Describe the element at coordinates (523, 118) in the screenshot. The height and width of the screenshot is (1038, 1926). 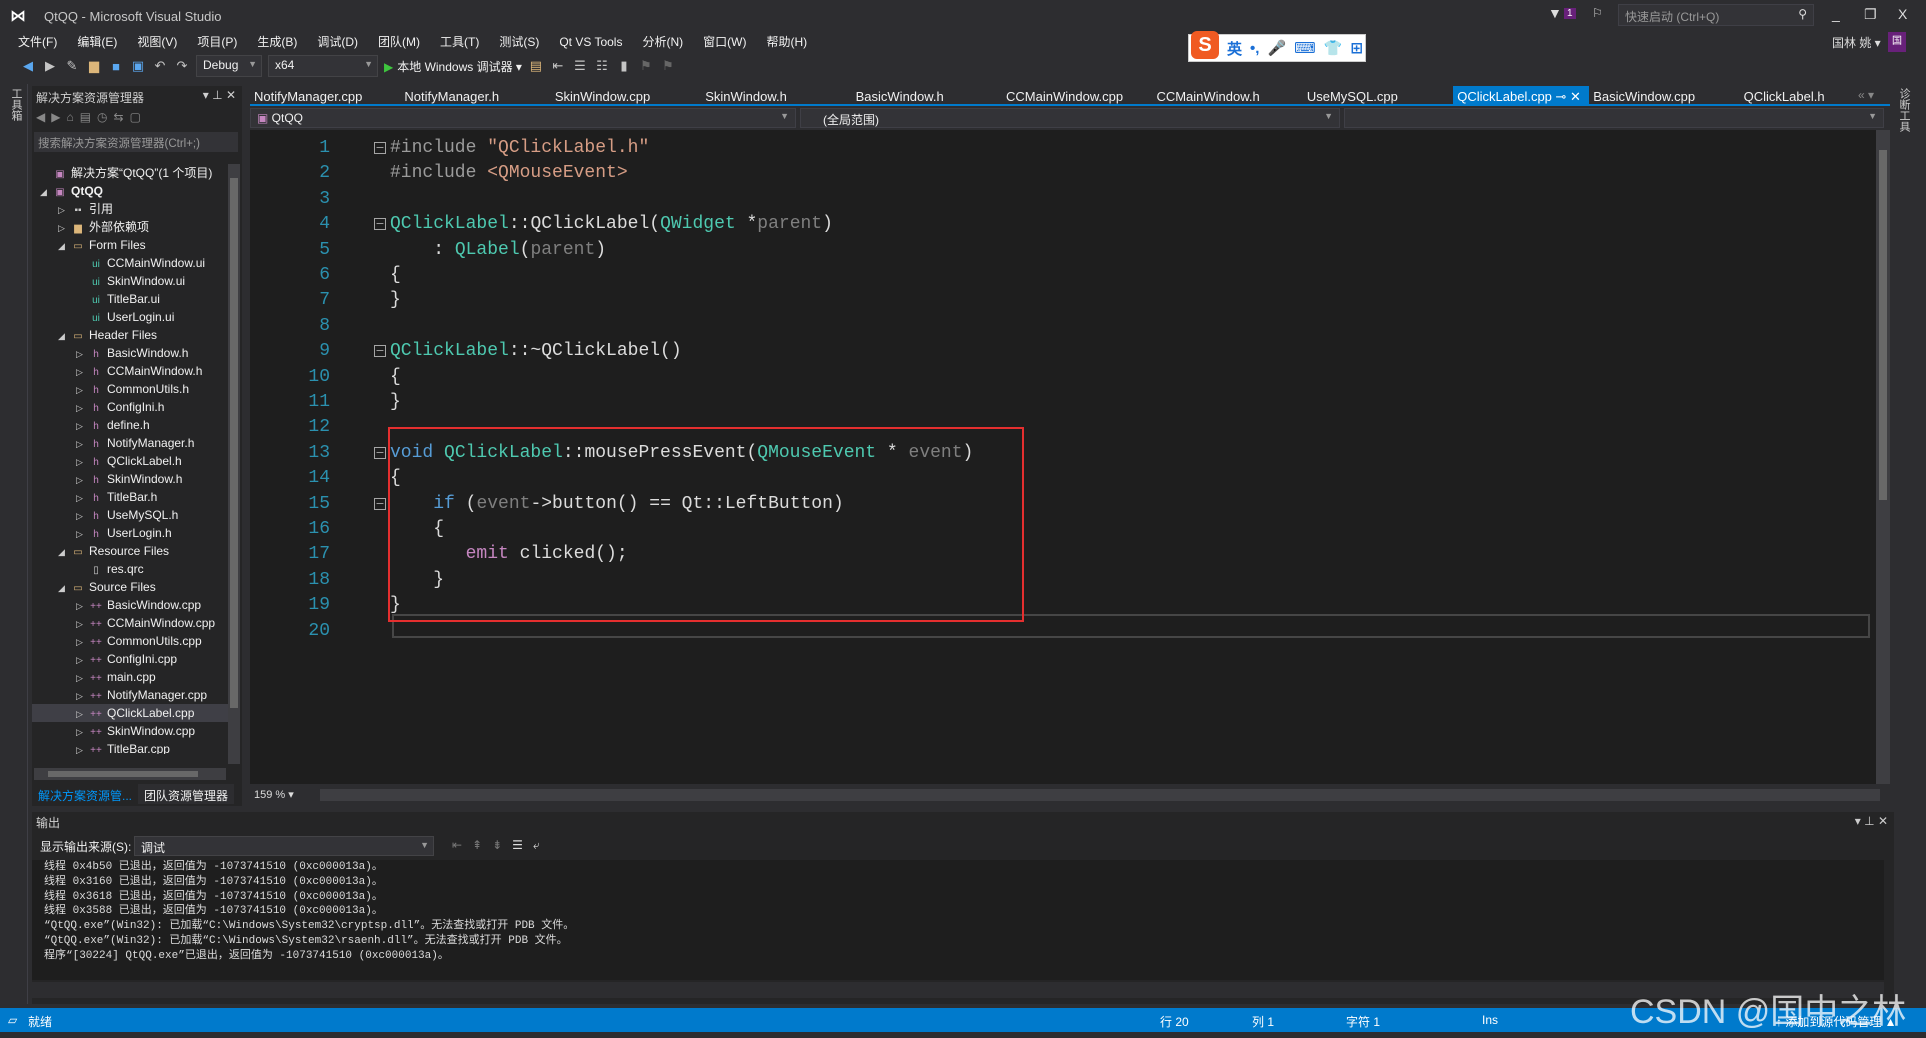
I see `project-dropdown: ▣ QtQQ ▼` at that location.